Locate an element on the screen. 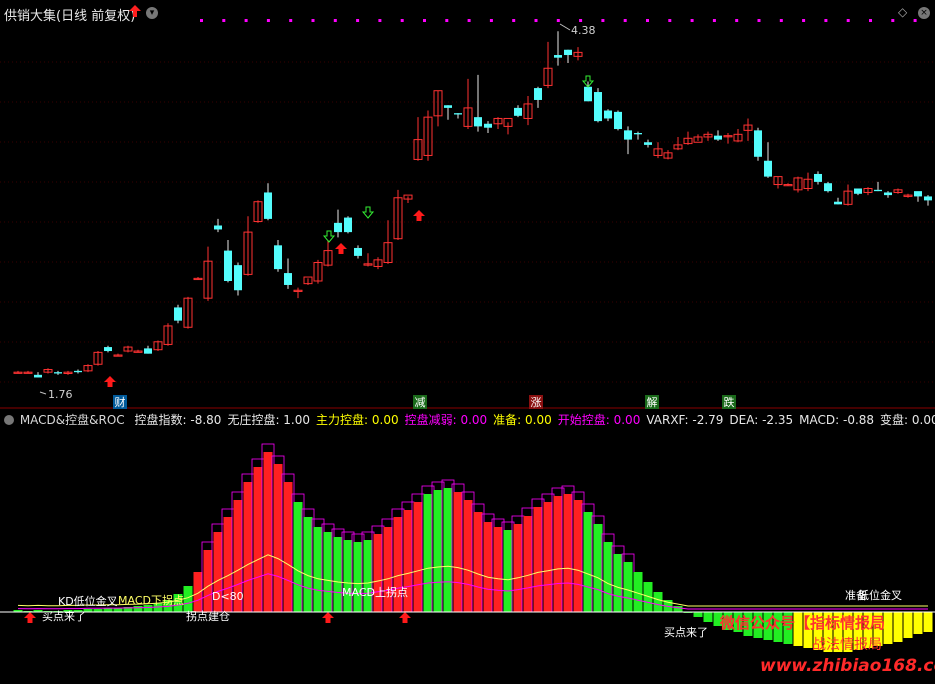  macd-low-label: MACD下拐点 is located at coordinates (151, 600).